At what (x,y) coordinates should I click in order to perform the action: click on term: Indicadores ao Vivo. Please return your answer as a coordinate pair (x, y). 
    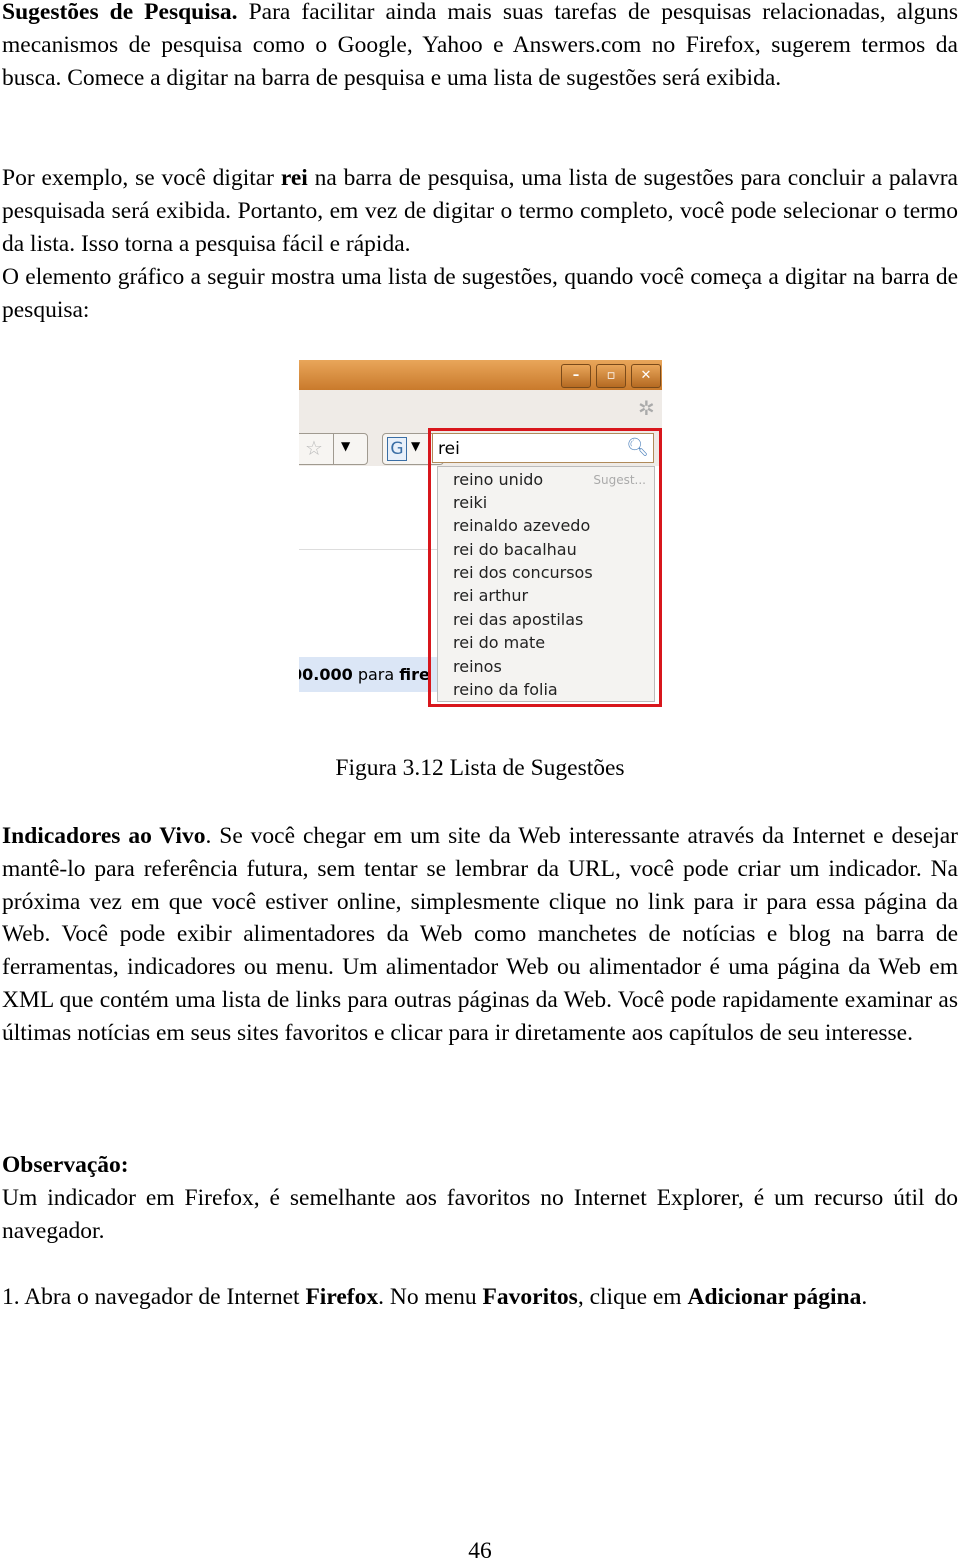
    Looking at the image, I should click on (104, 836).